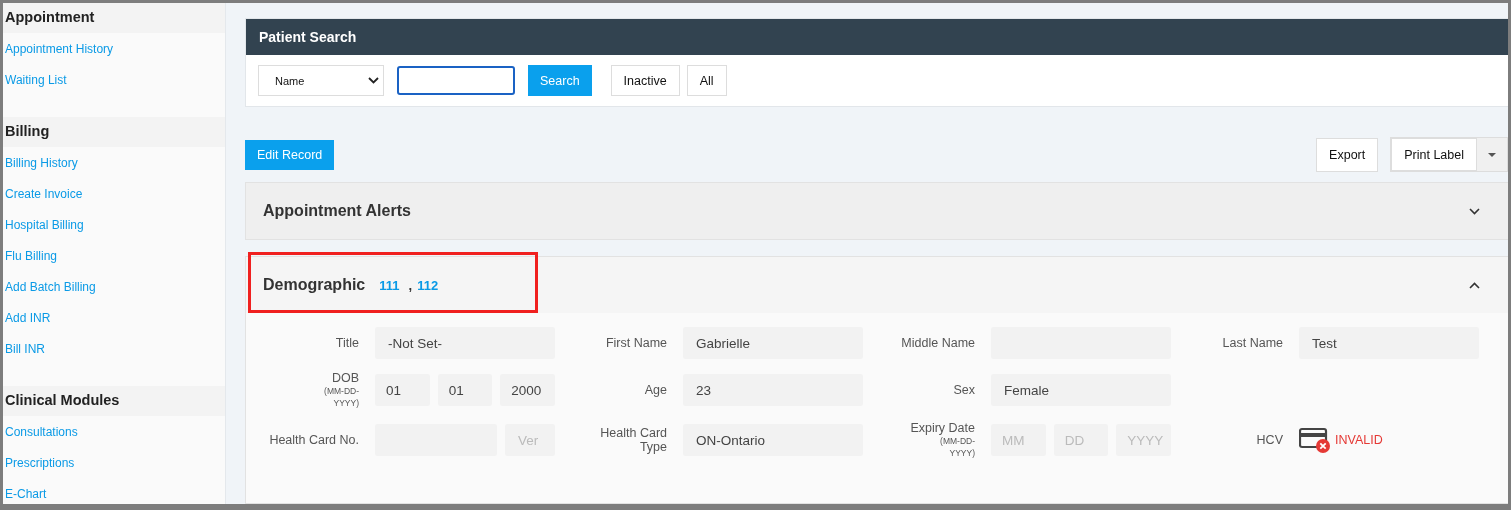  I want to click on chevron-up-icon, so click(1474, 285).